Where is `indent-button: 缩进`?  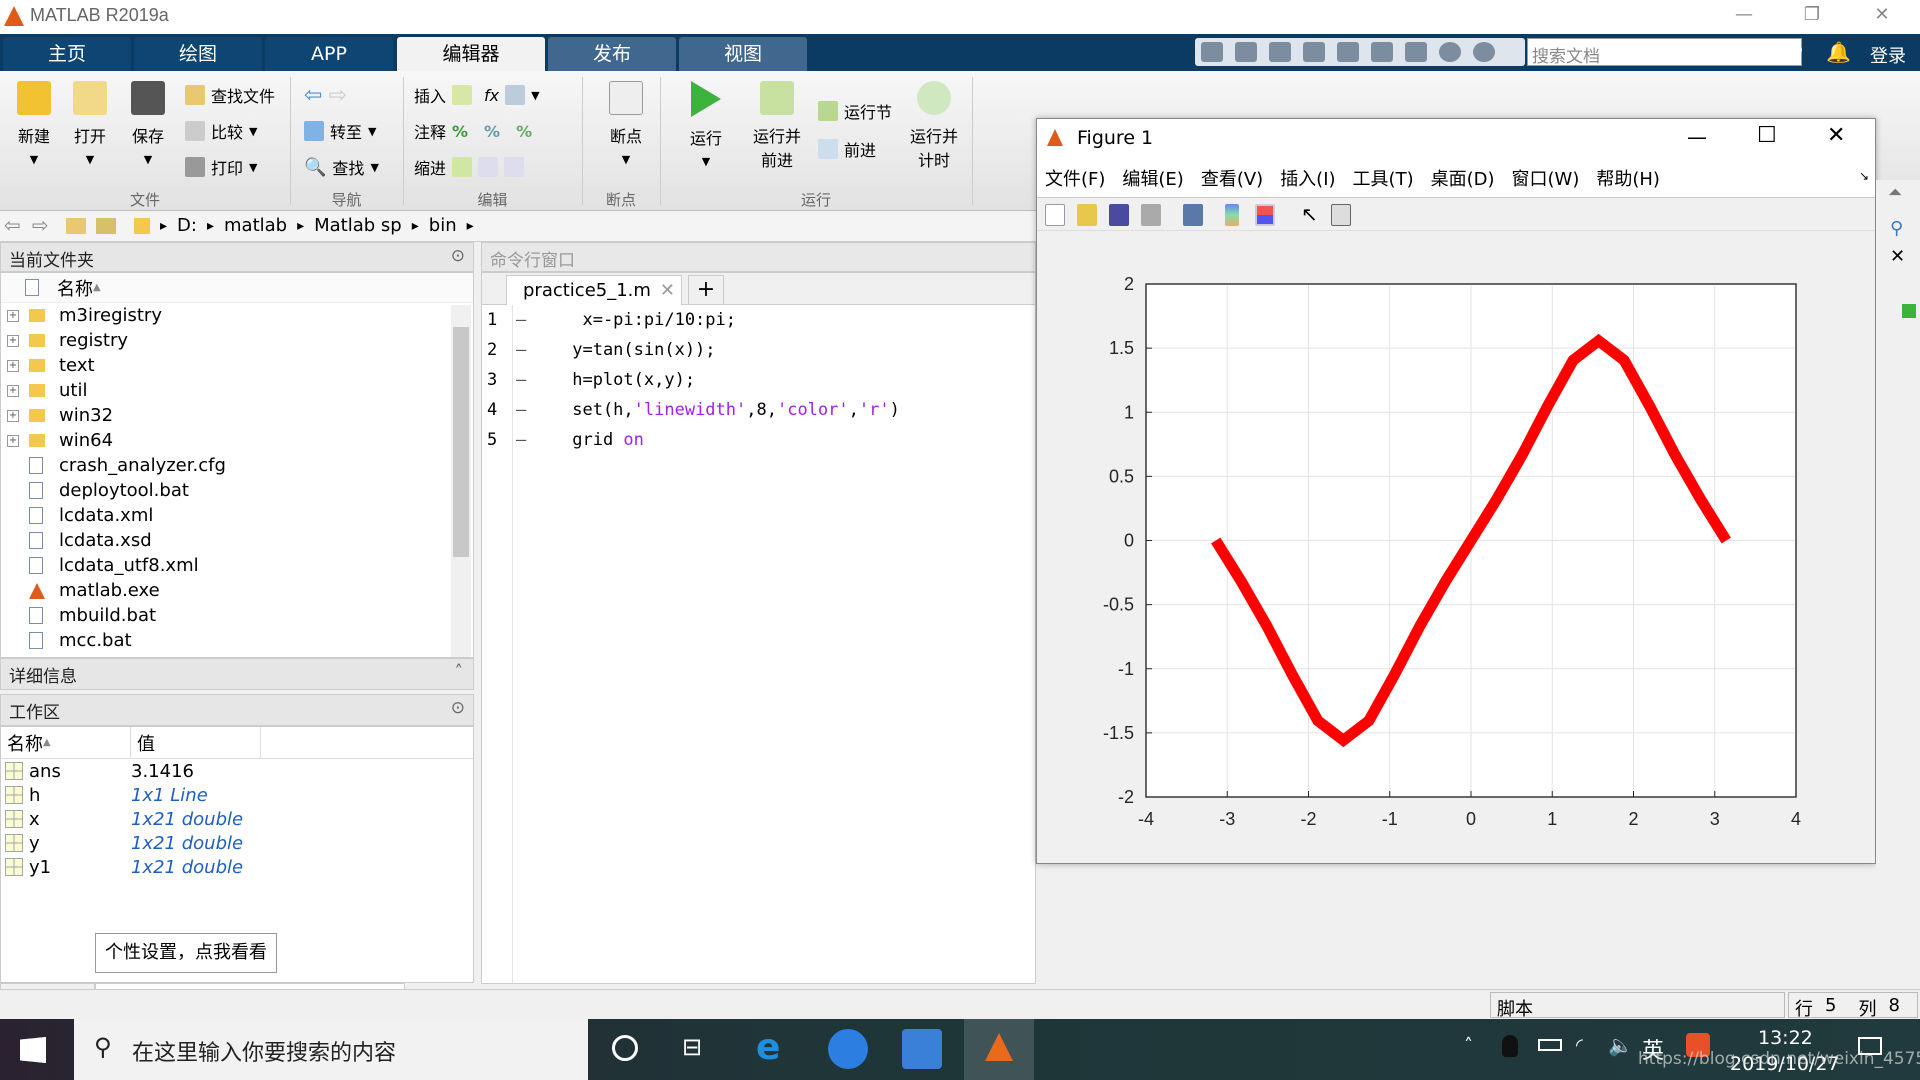
indent-button: 缩进 is located at coordinates (469, 167).